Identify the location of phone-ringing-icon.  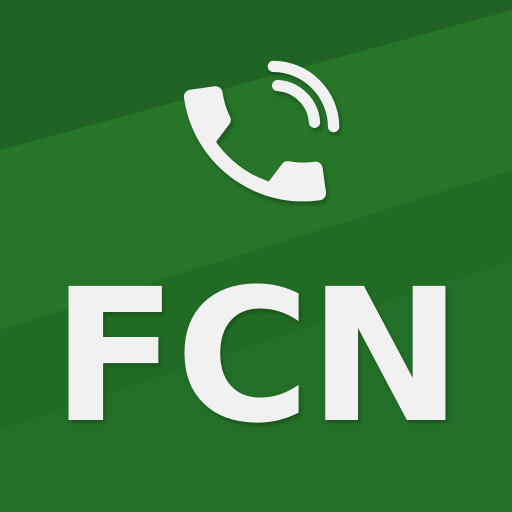
(261, 131).